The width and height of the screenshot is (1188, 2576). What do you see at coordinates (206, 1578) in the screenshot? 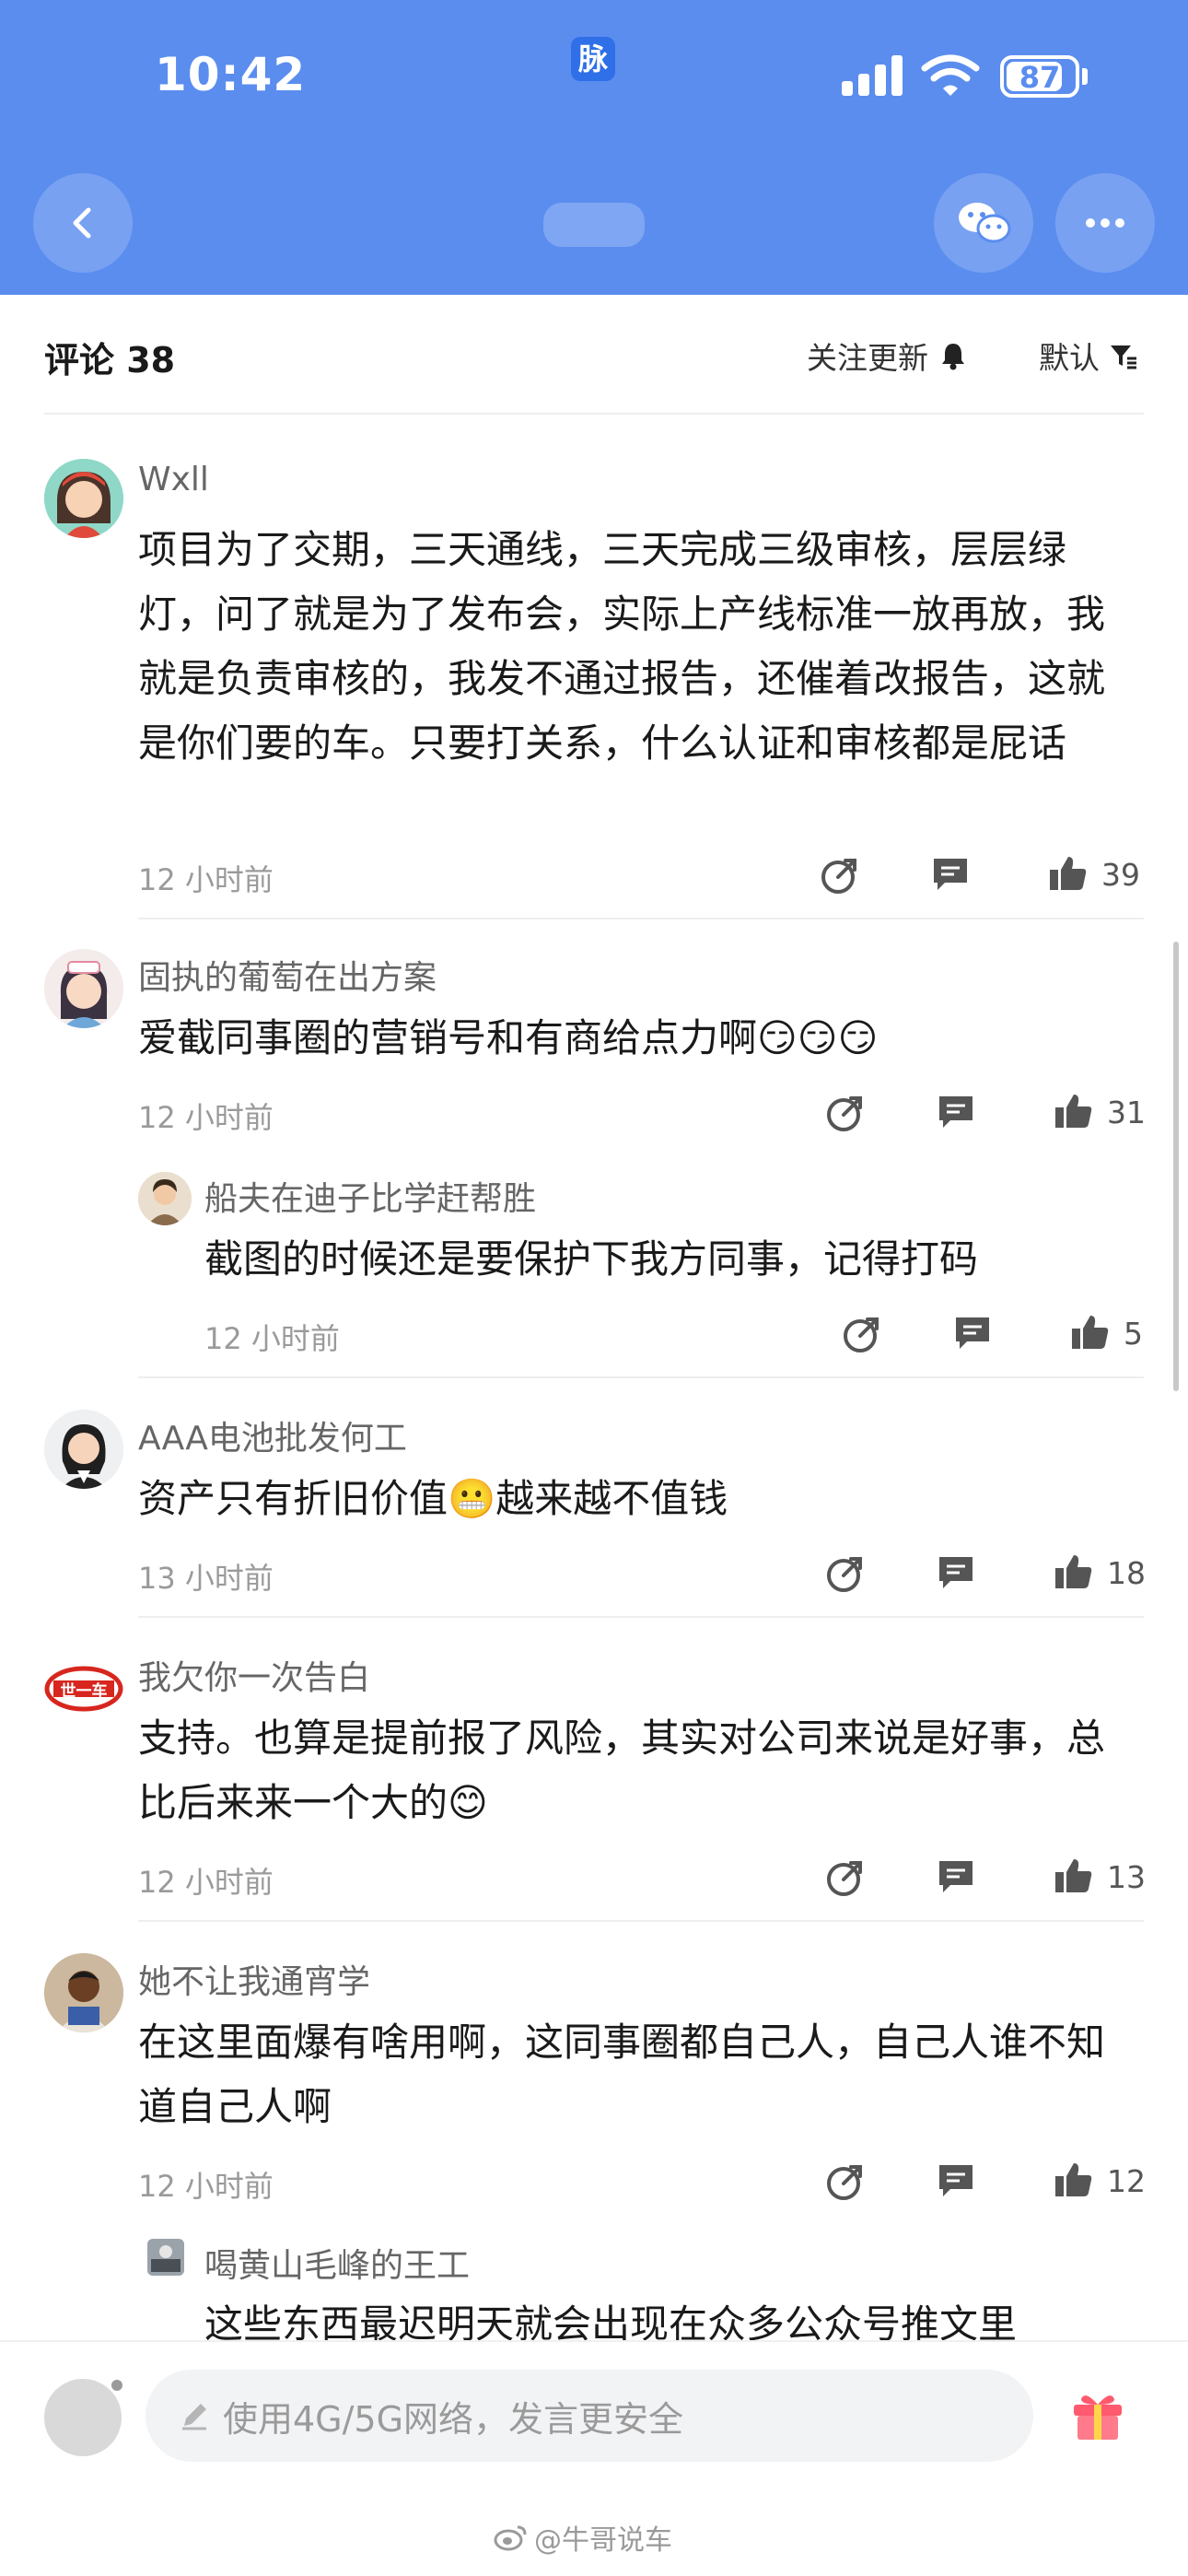
I see `comment-time: 13 小时前` at bounding box center [206, 1578].